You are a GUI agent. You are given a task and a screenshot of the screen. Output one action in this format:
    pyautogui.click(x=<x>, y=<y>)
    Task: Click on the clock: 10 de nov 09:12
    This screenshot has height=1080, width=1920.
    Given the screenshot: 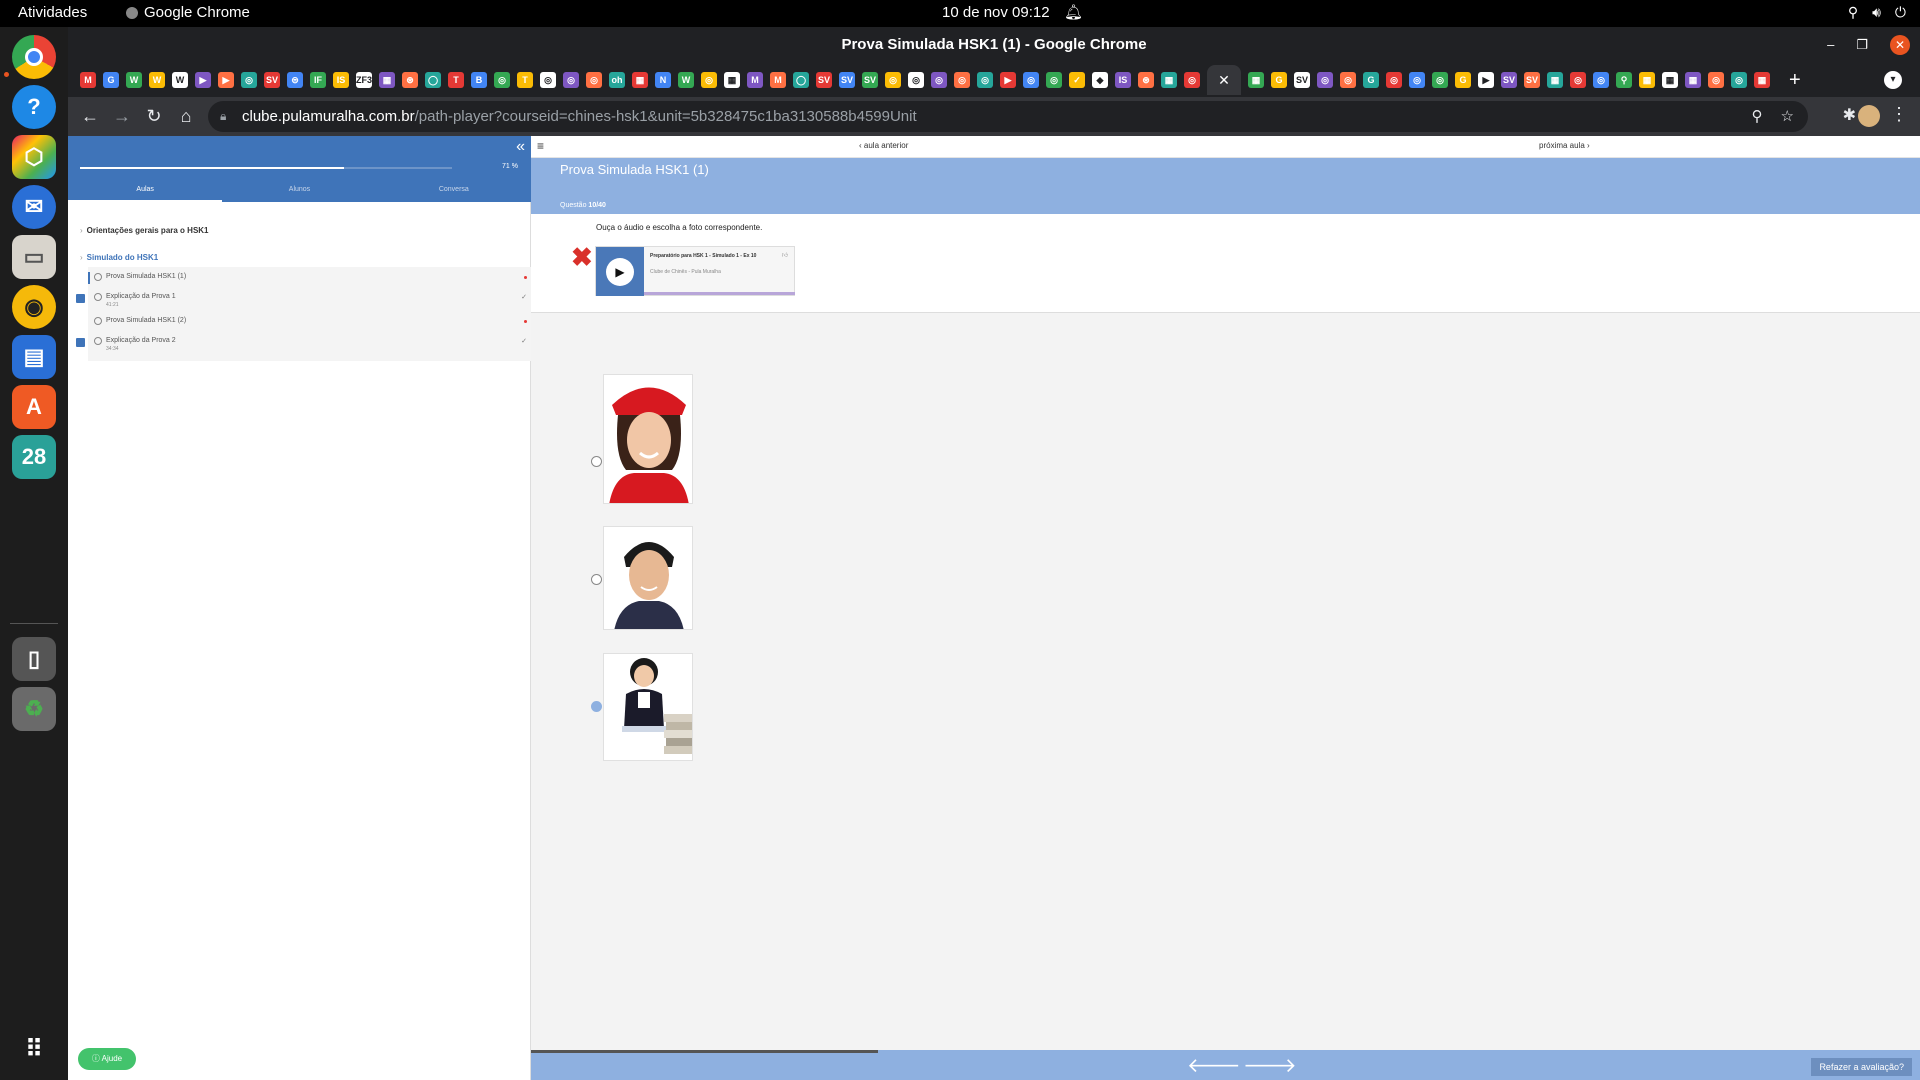 What is the action you would take?
    pyautogui.click(x=996, y=12)
    